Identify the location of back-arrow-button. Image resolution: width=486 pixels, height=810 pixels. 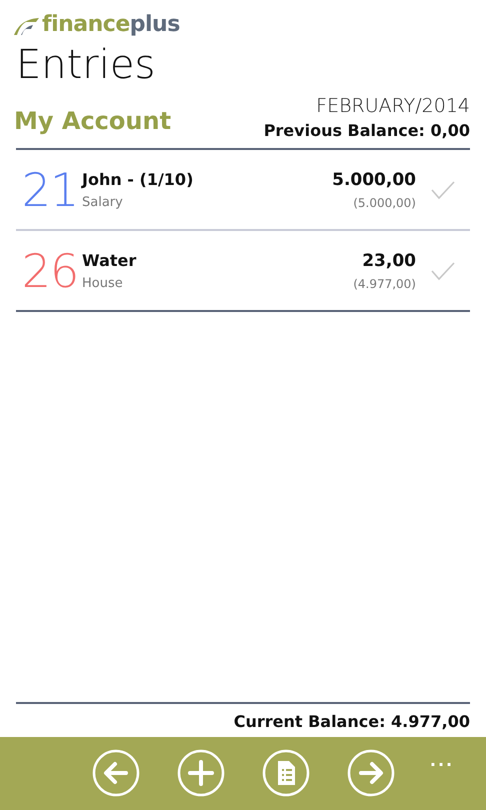
(116, 773).